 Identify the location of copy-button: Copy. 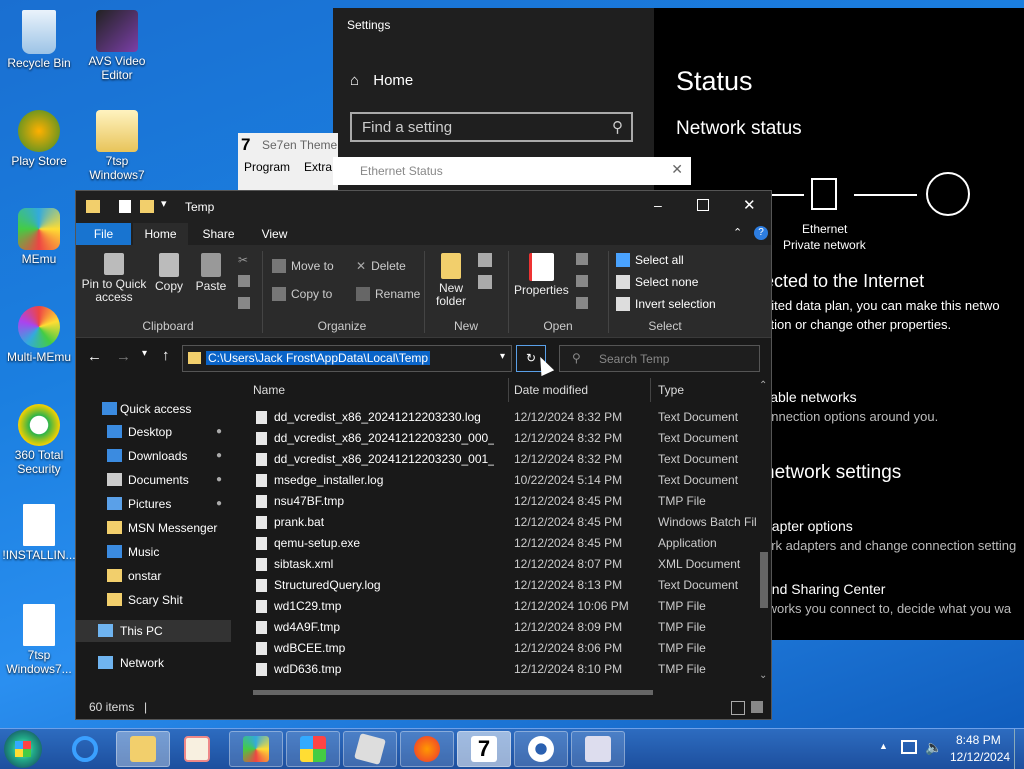
(169, 273).